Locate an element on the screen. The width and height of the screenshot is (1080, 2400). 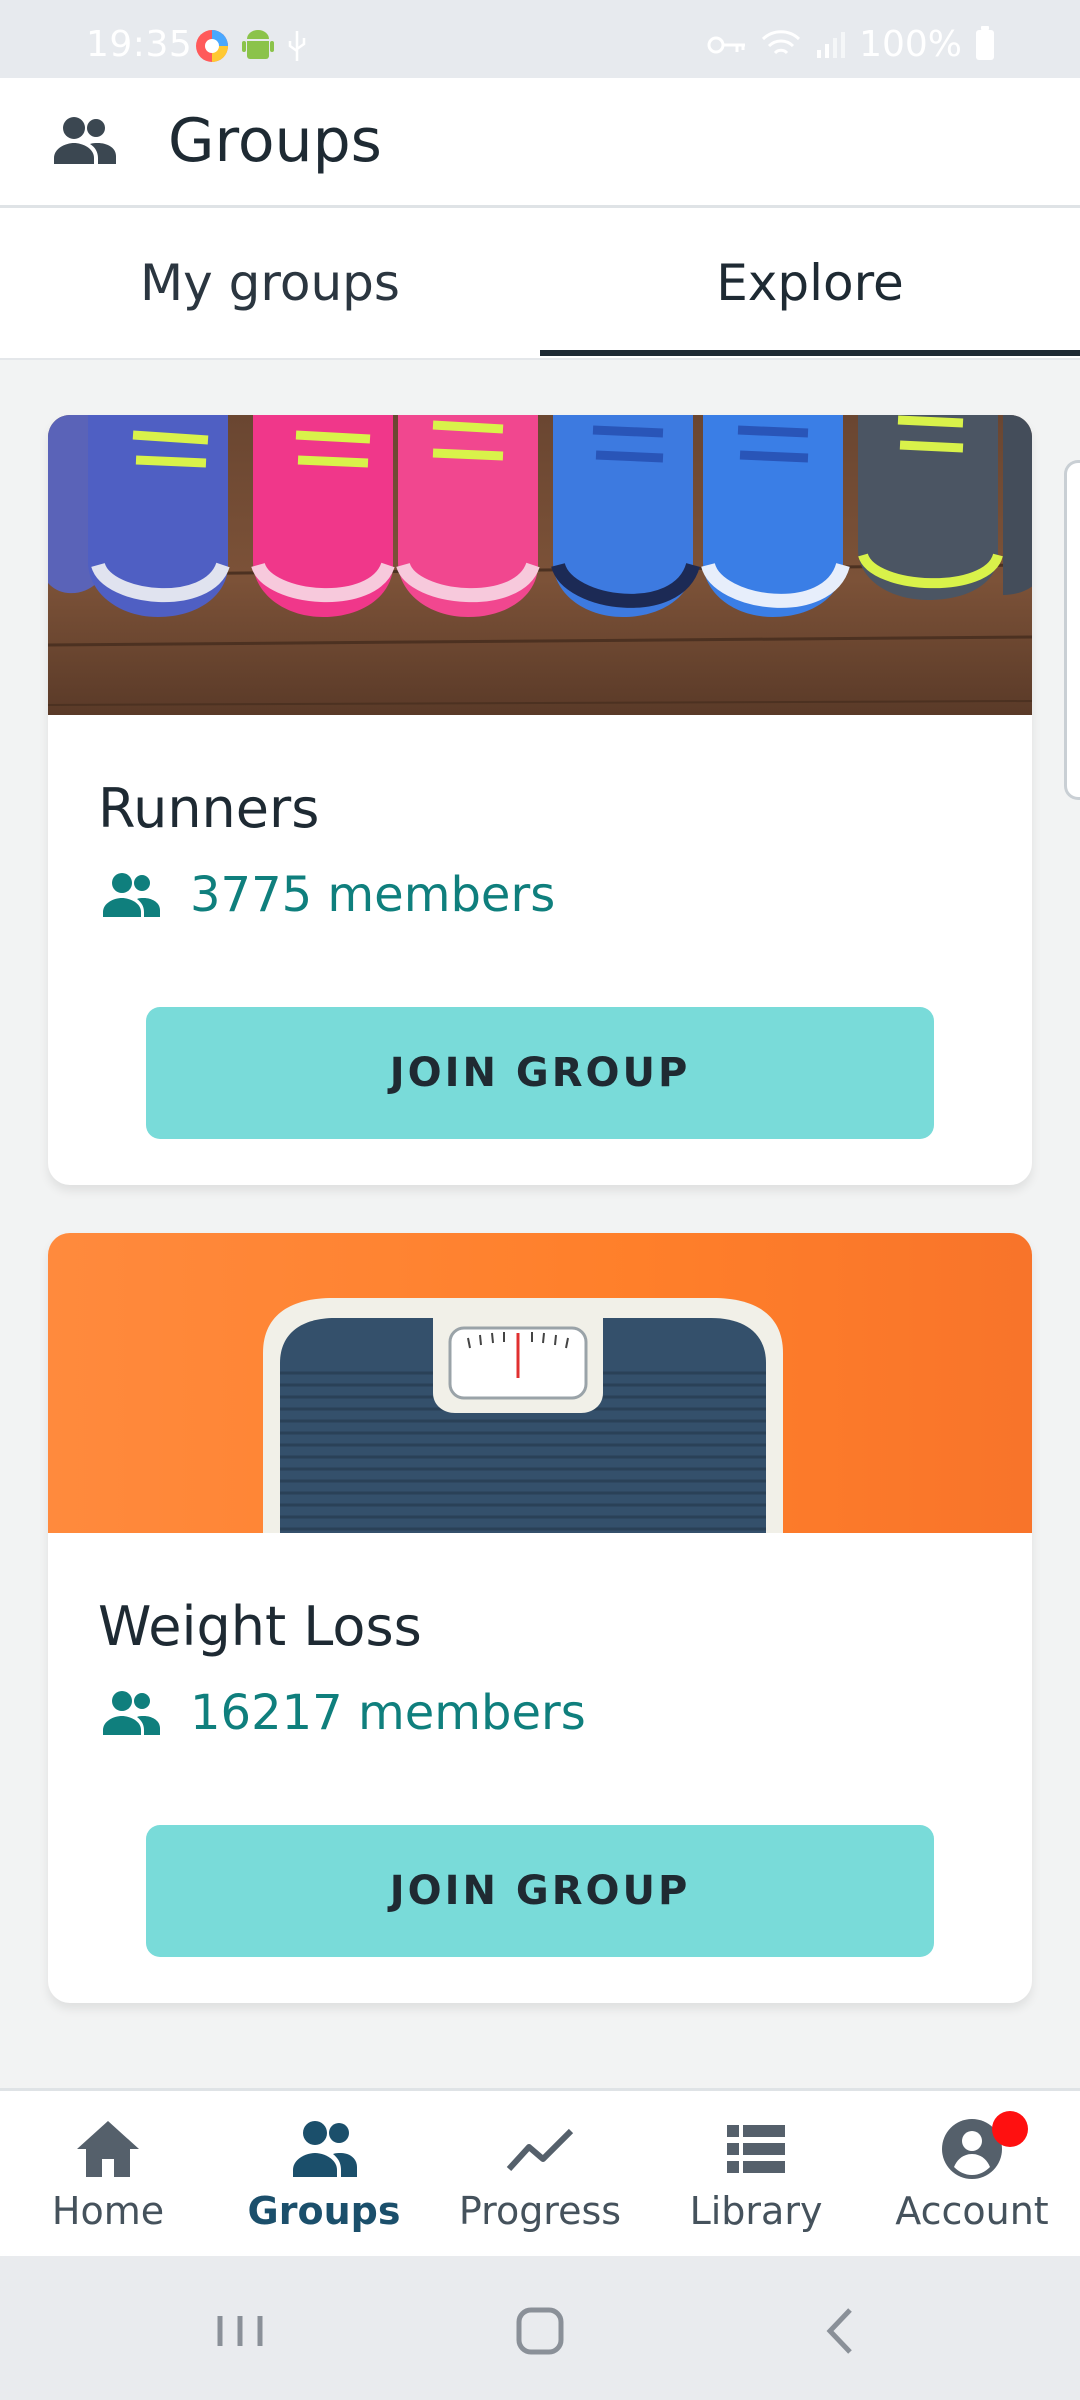
nav-label: Progress is located at coordinates (540, 2211).